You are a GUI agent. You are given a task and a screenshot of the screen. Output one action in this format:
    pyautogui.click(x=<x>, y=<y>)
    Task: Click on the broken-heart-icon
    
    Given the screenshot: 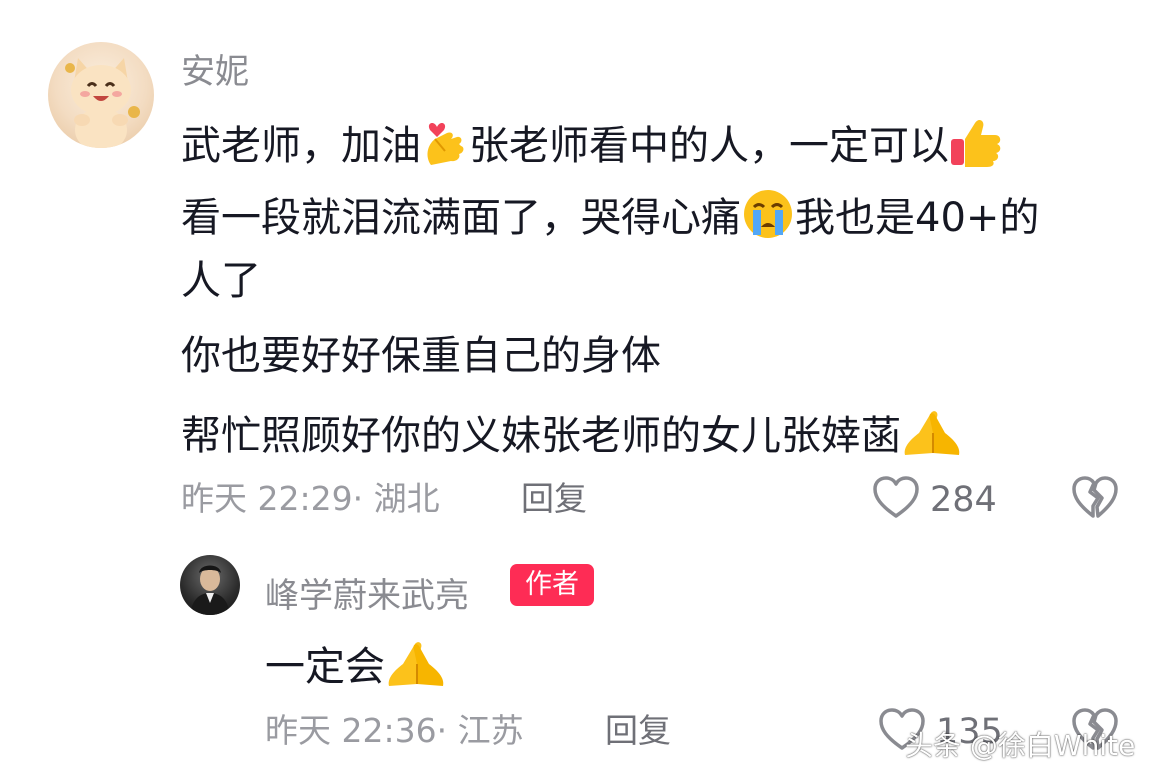 What is the action you would take?
    pyautogui.click(x=1095, y=500)
    